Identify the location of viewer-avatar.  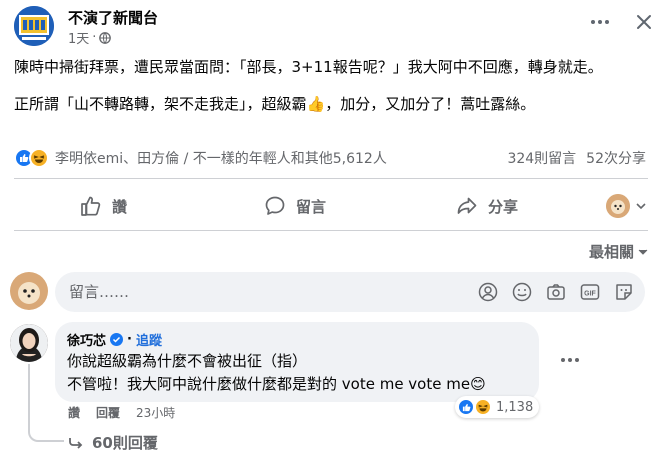
(29, 291).